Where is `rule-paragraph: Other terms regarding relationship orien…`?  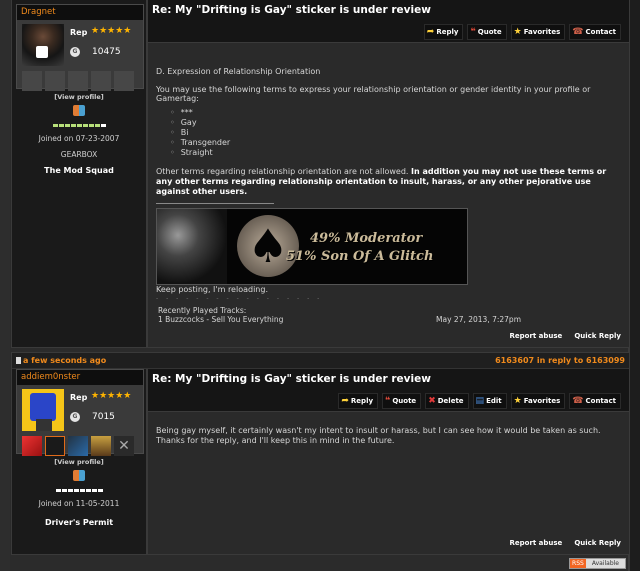 rule-paragraph: Other terms regarding relationship orien… is located at coordinates (388, 182).